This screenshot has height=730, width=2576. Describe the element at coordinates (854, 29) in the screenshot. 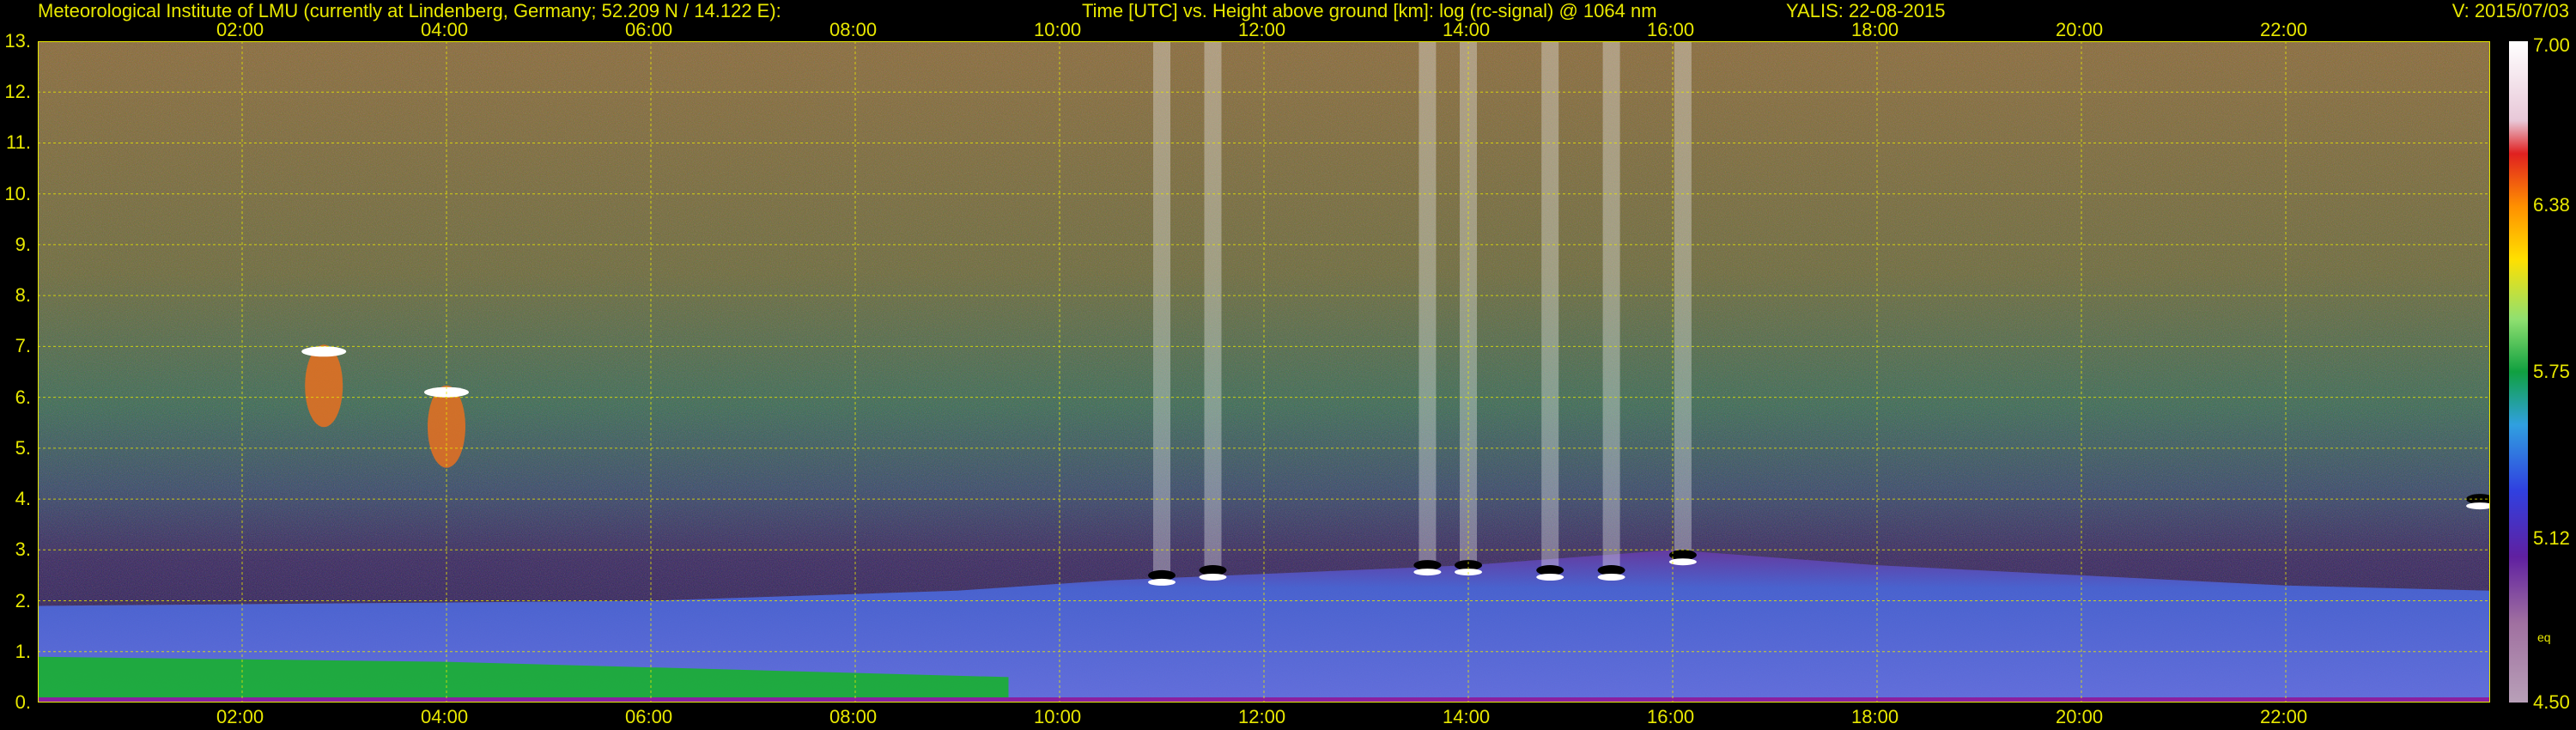

I see `x-tick-top-3: 08:00` at that location.